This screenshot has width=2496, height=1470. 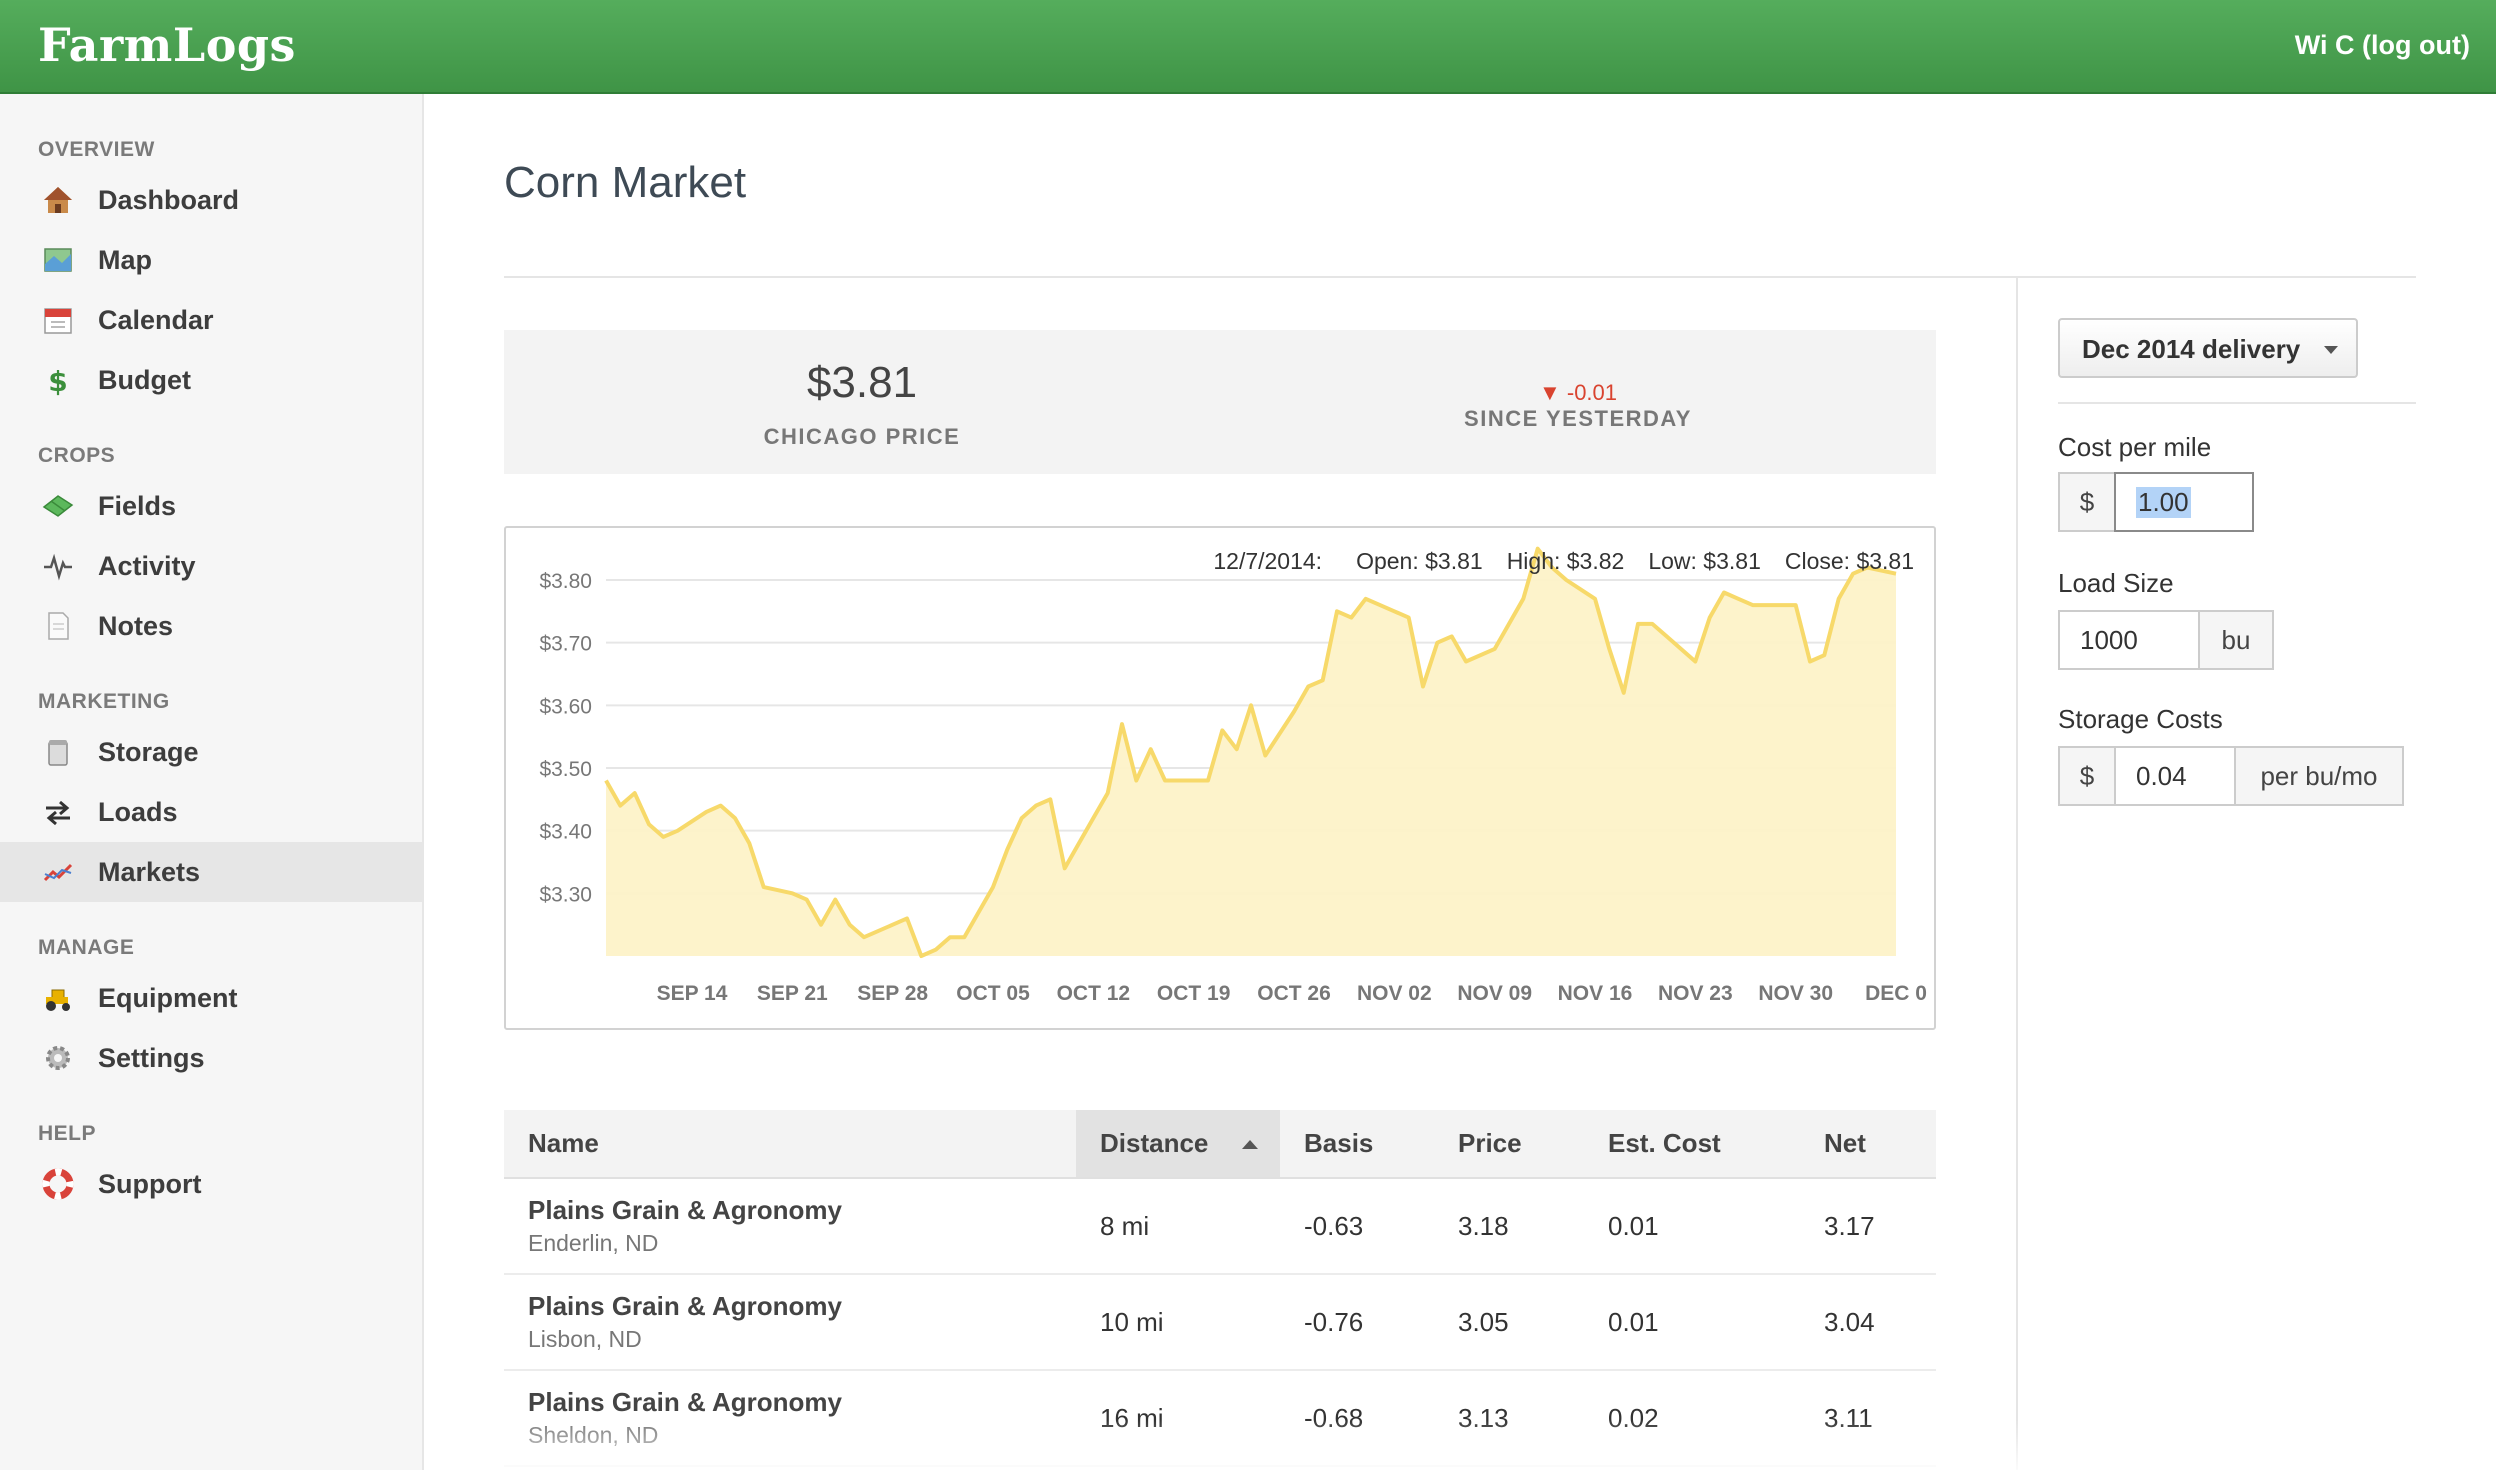 I want to click on sidebar-item-settings: Settings, so click(x=211, y=1058).